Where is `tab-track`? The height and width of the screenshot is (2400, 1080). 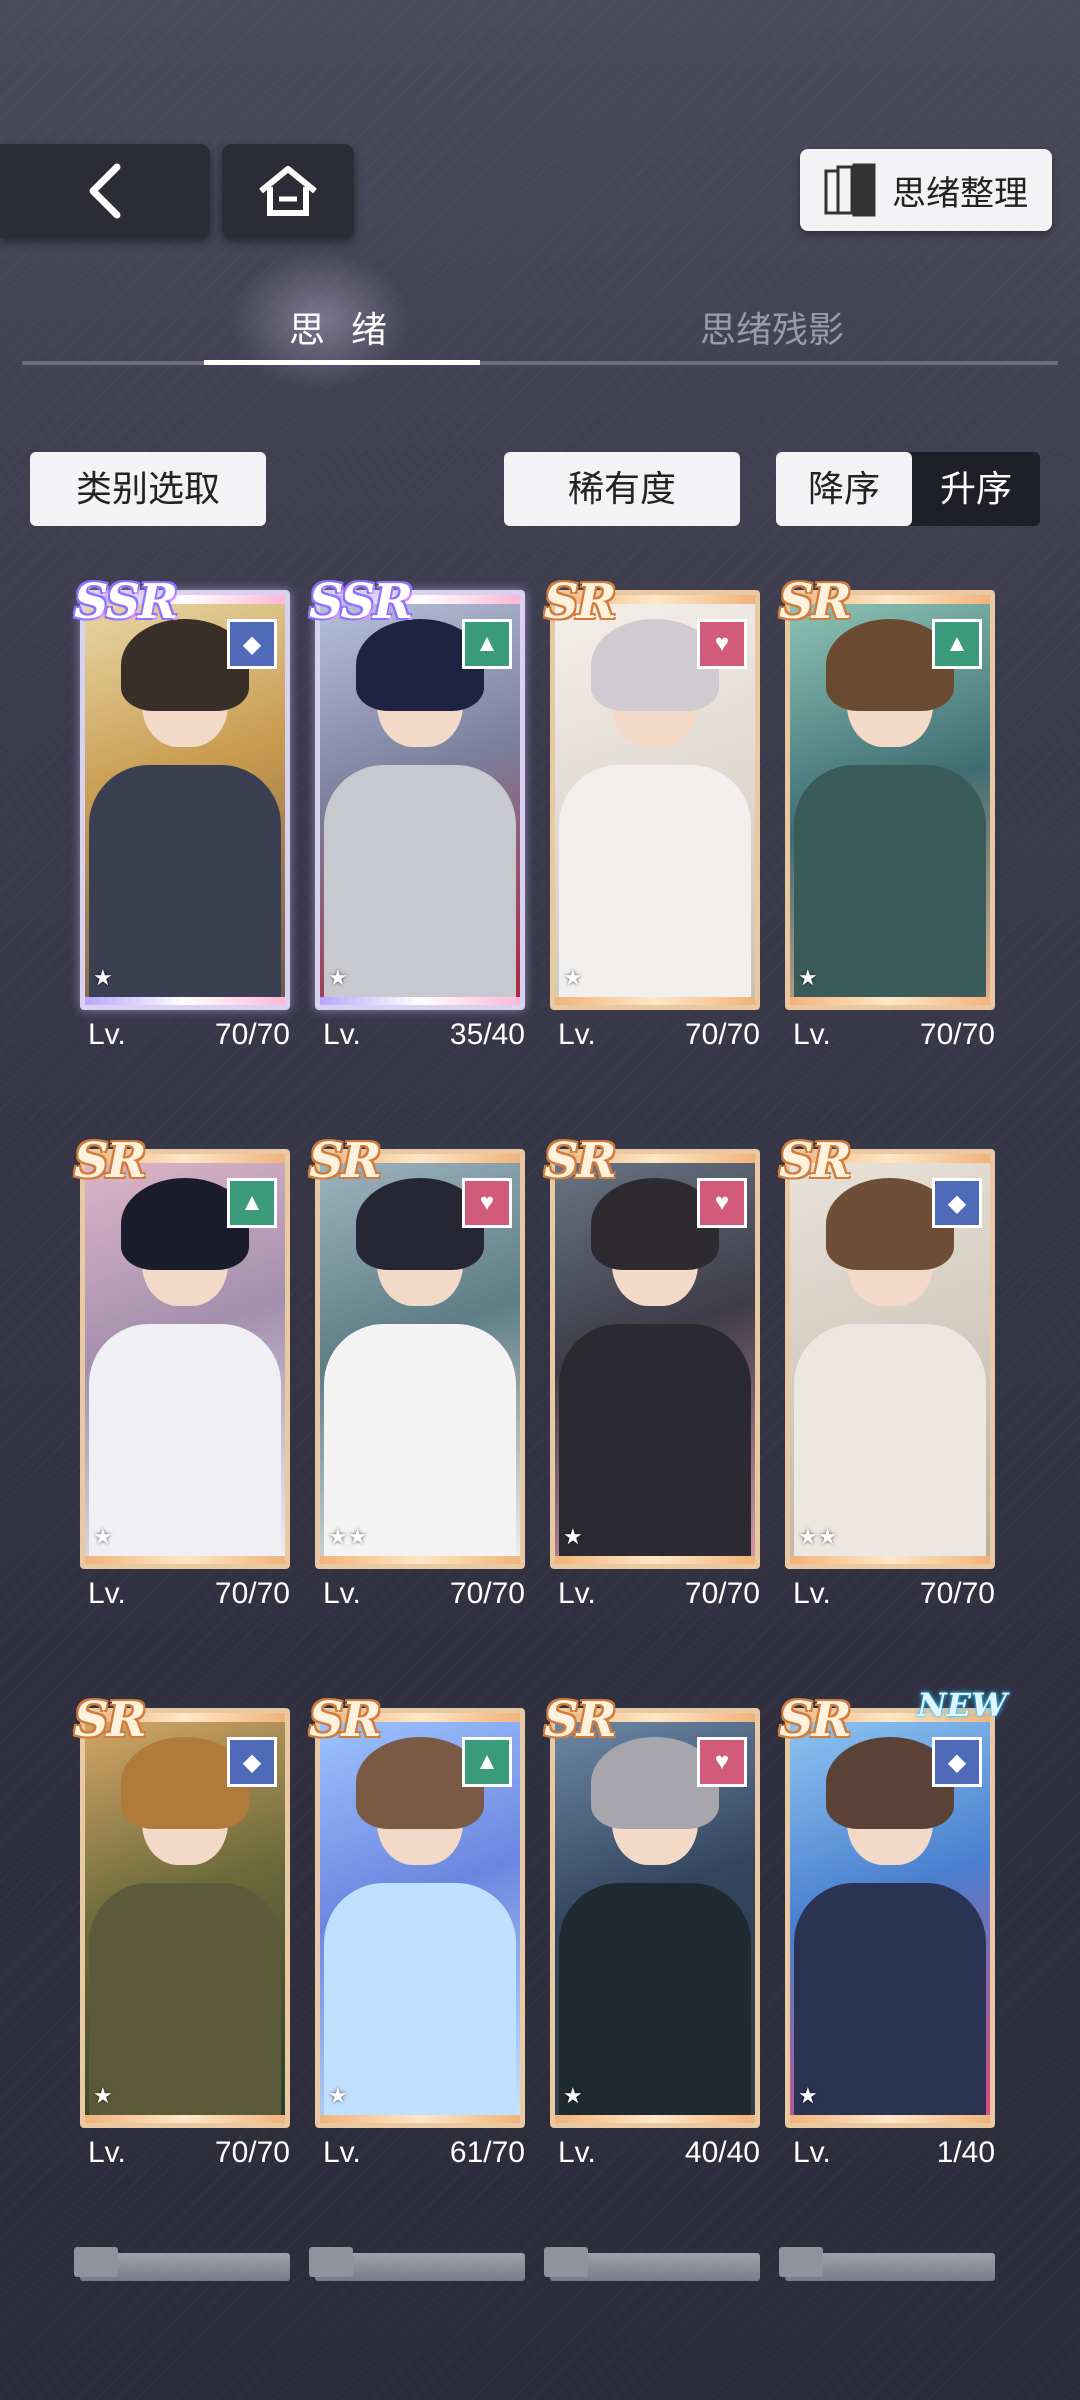 tab-track is located at coordinates (540, 363).